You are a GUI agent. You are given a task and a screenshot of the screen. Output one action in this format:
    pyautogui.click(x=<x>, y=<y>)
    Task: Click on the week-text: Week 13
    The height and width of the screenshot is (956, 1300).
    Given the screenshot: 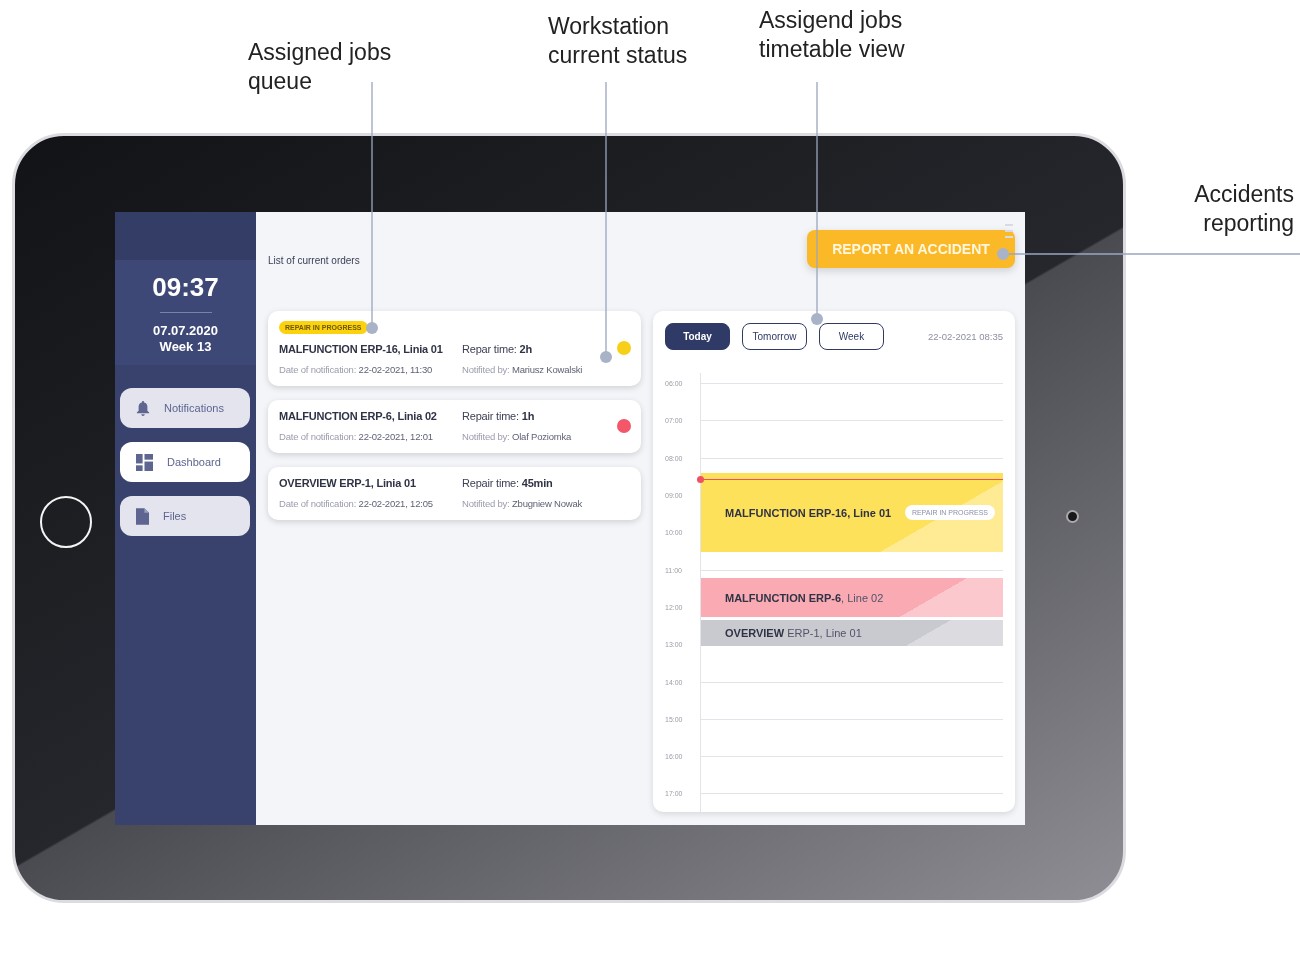 What is the action you would take?
    pyautogui.click(x=185, y=347)
    